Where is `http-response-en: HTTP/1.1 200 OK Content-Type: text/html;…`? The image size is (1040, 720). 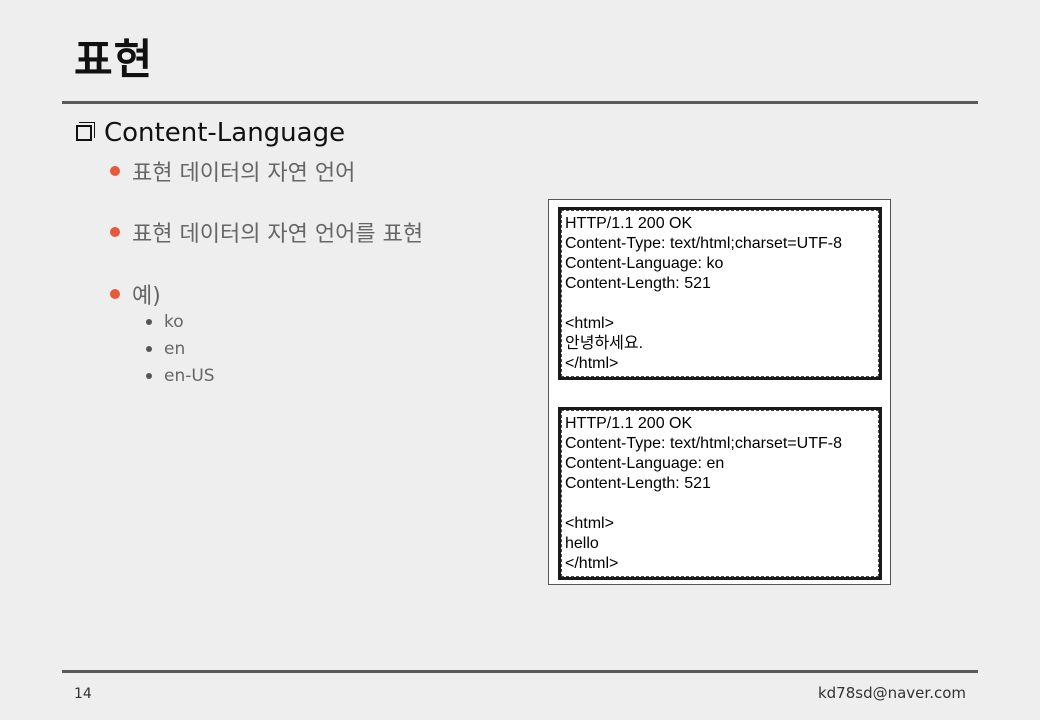
http-response-en: HTTP/1.1 200 OK Content-Type: text/html;… is located at coordinates (720, 493).